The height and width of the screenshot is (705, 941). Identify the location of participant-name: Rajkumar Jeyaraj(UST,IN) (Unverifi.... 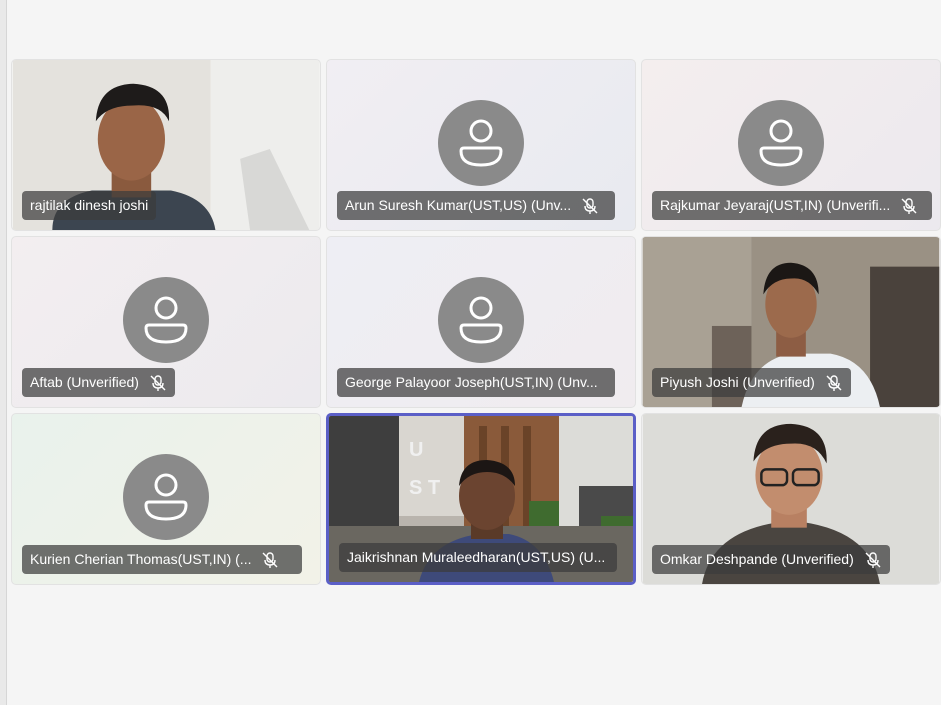
(775, 205).